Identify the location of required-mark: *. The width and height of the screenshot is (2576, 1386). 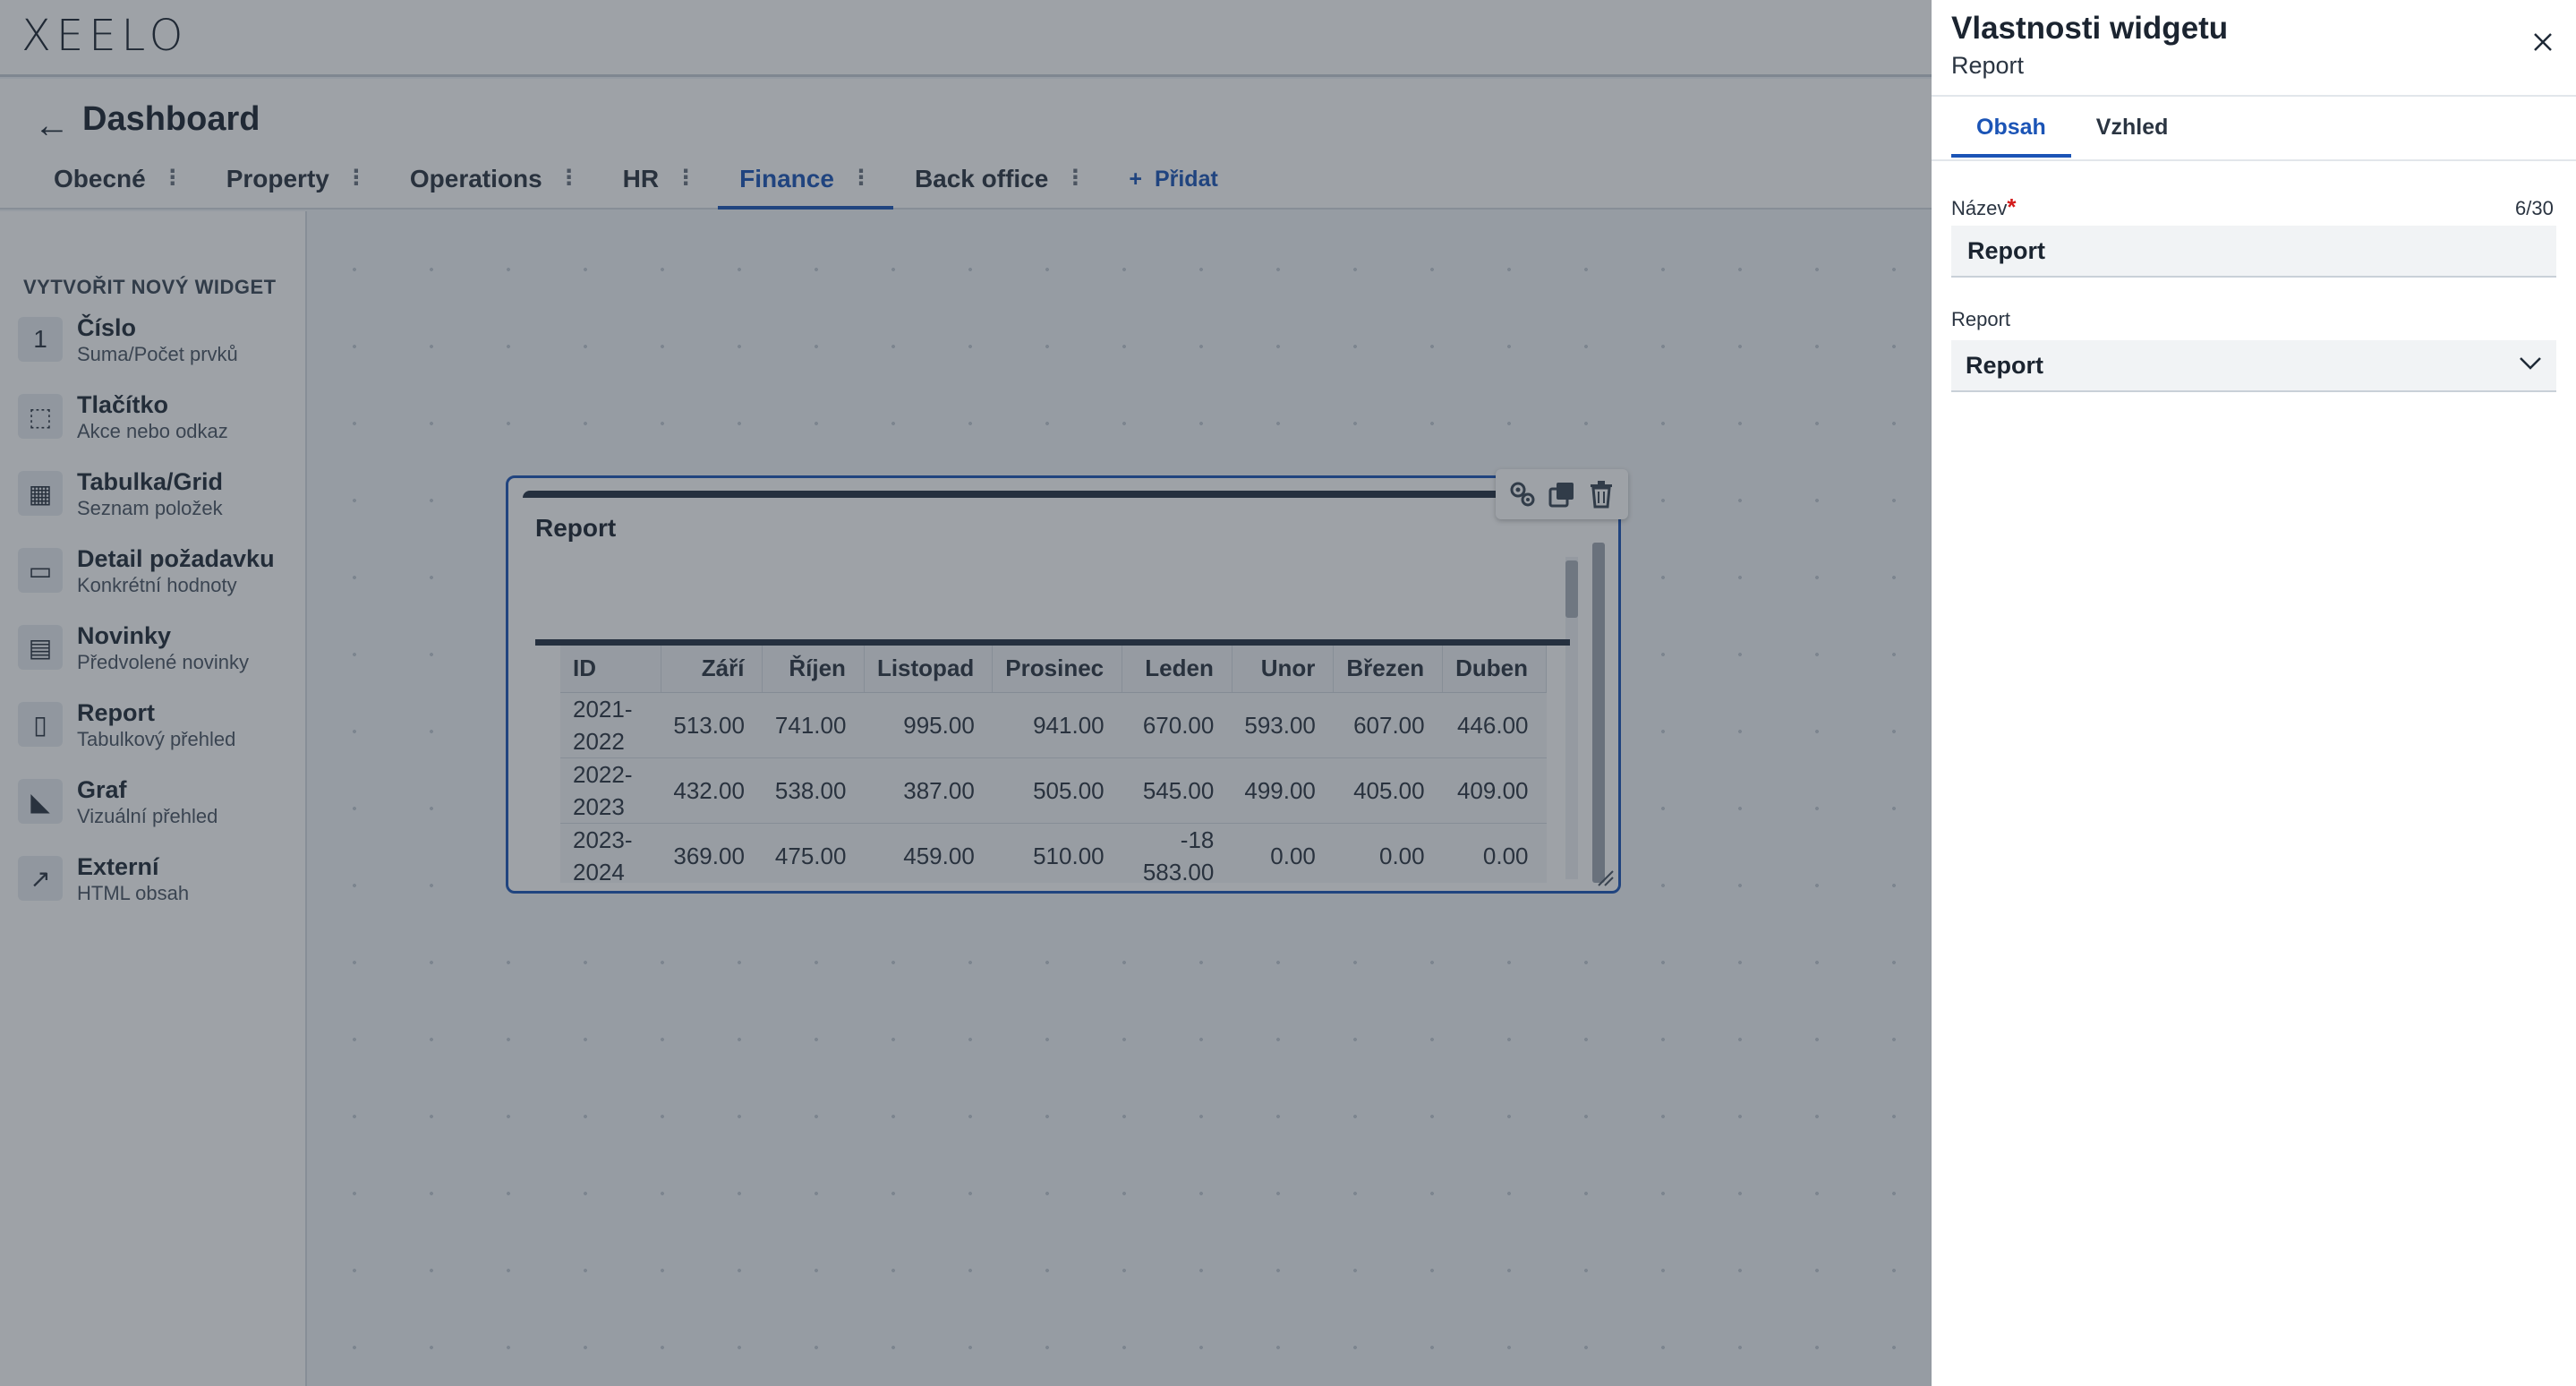
(2012, 206).